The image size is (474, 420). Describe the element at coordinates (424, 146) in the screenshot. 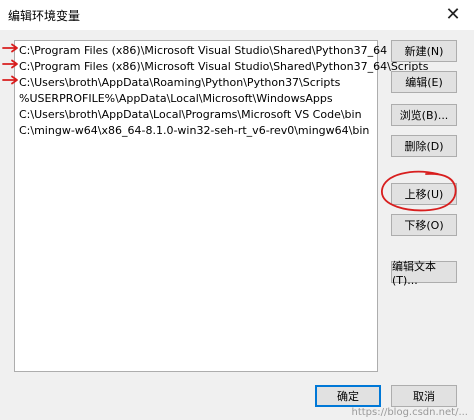

I see `delete-button: 删除(D)` at that location.